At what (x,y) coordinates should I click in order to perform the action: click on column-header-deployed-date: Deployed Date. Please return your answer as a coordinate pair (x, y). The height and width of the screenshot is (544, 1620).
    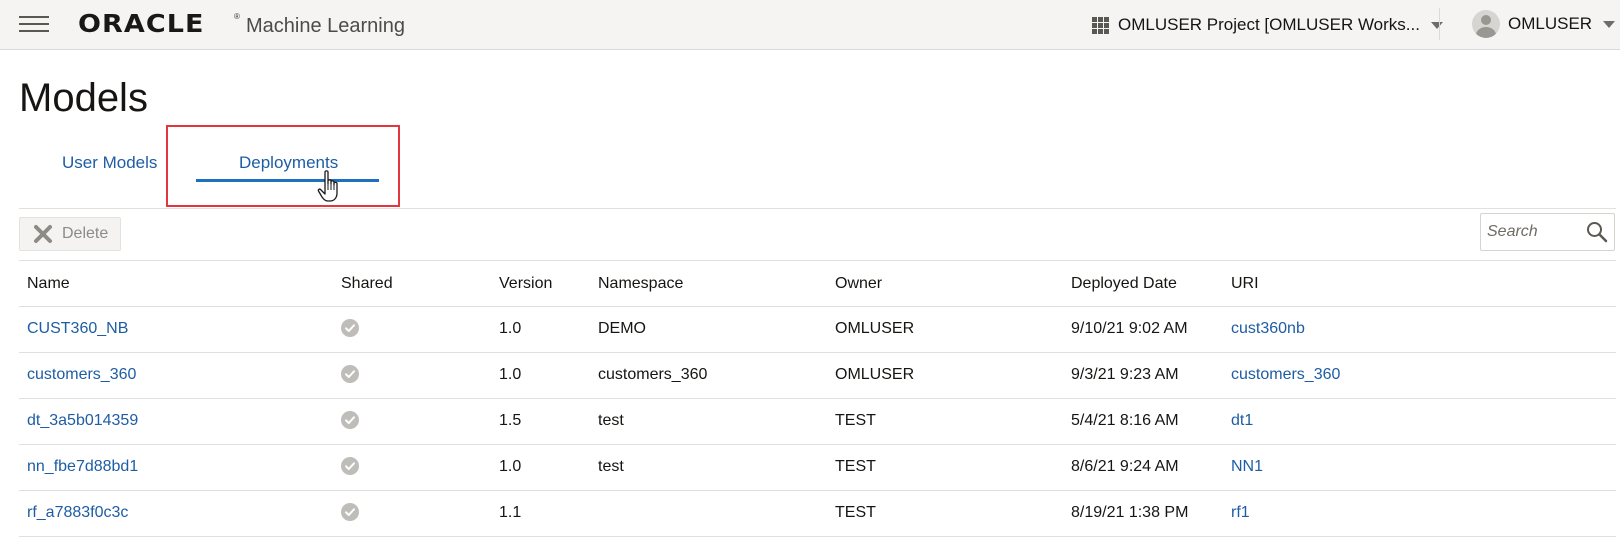
    Looking at the image, I should click on (1143, 284).